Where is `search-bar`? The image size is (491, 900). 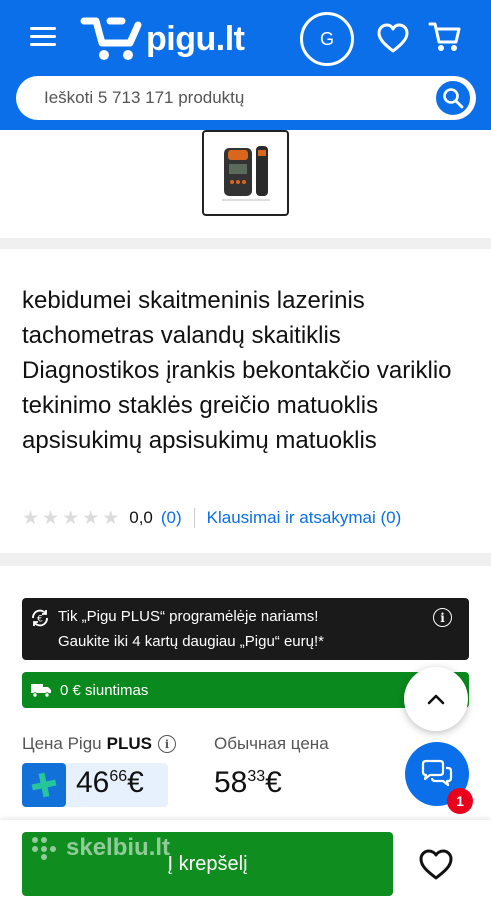
search-bar is located at coordinates (246, 98).